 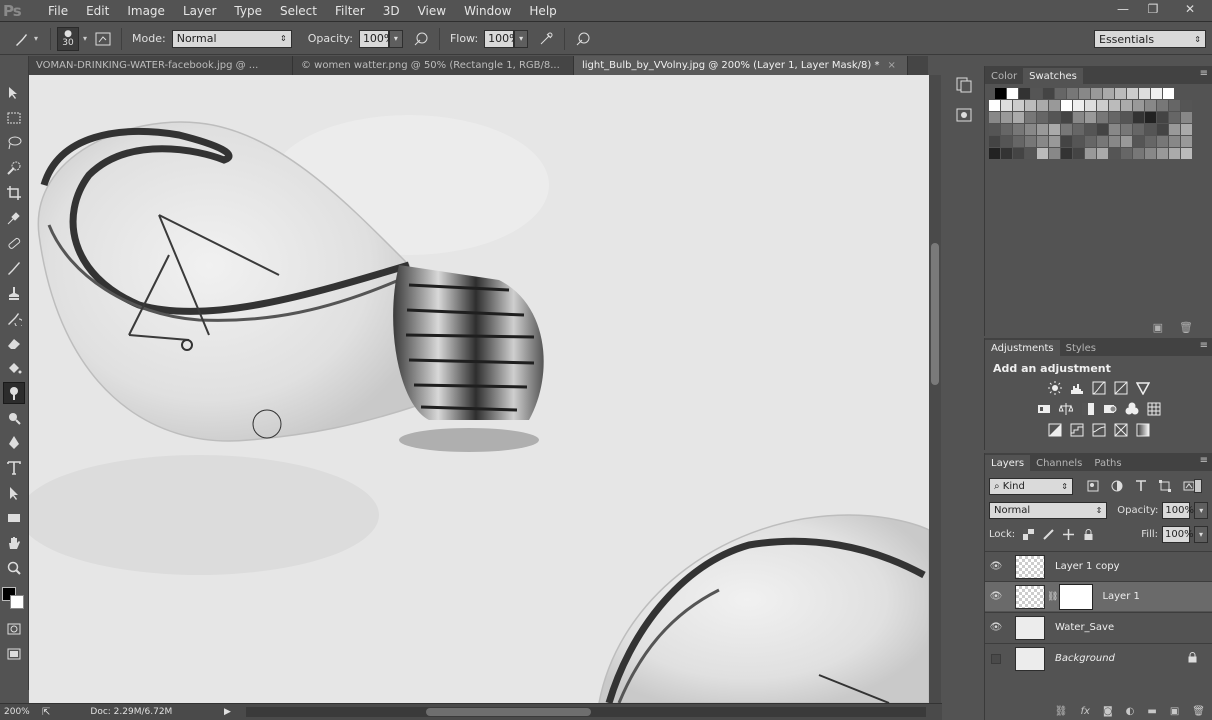 What do you see at coordinates (542, 11) in the screenshot?
I see `menu-help: Help` at bounding box center [542, 11].